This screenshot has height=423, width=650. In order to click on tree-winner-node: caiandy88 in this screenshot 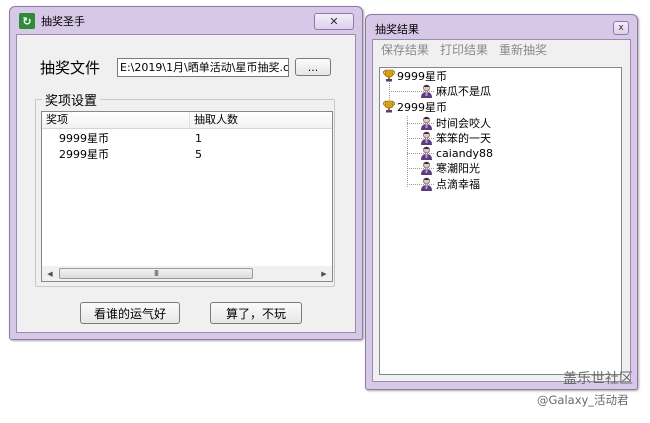, I will do `click(464, 153)`.